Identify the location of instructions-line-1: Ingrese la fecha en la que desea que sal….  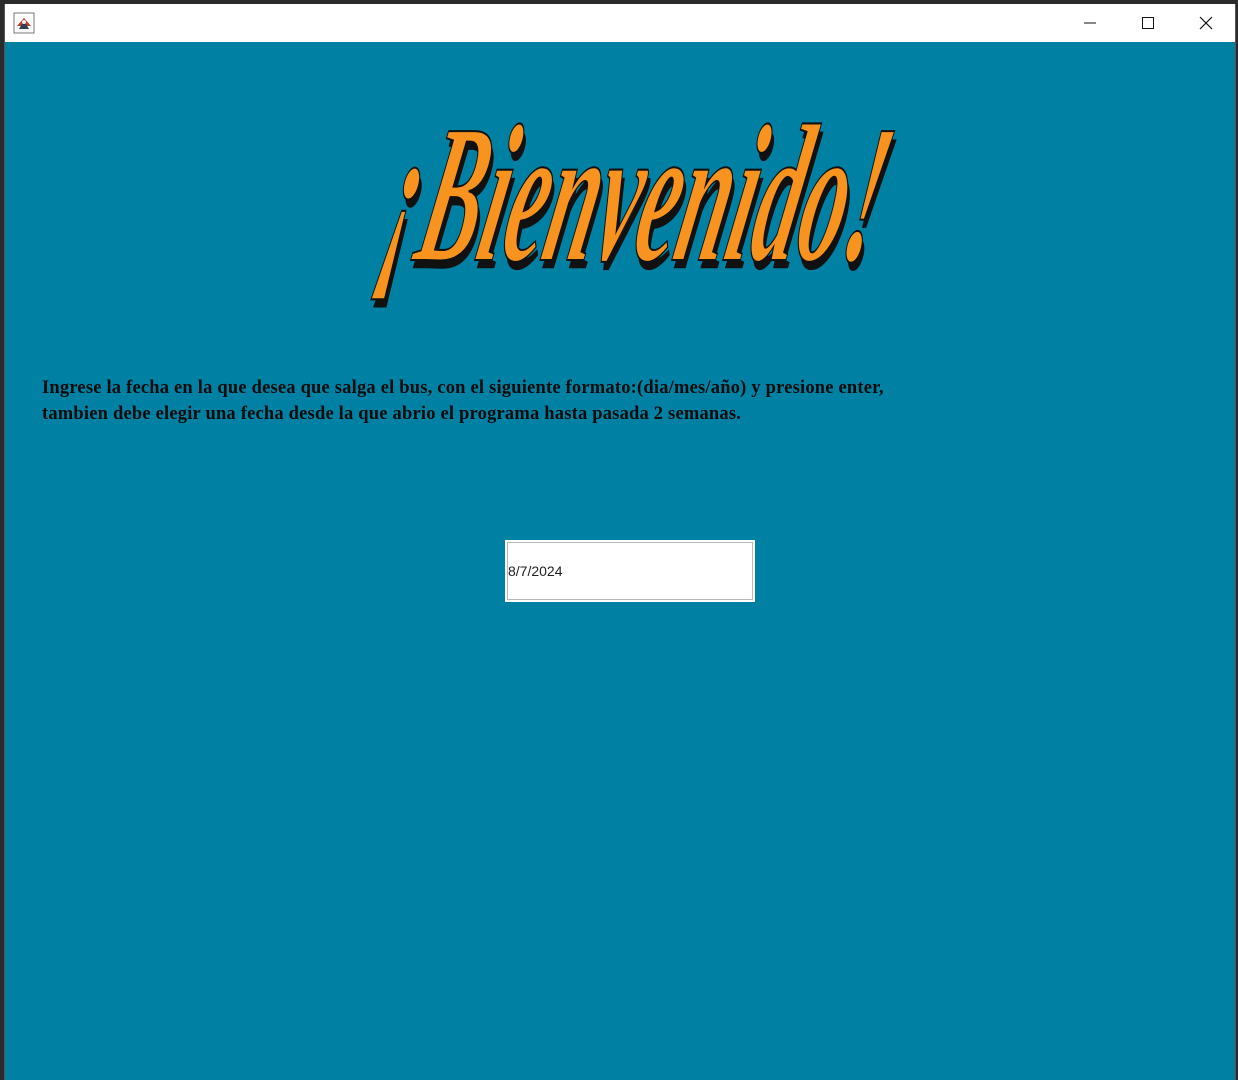
(463, 388).